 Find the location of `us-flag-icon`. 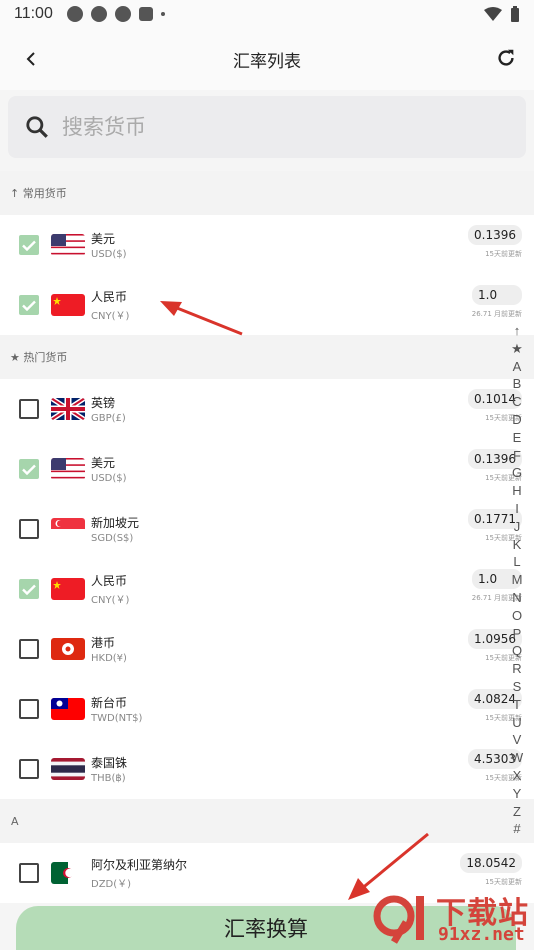

us-flag-icon is located at coordinates (68, 469).